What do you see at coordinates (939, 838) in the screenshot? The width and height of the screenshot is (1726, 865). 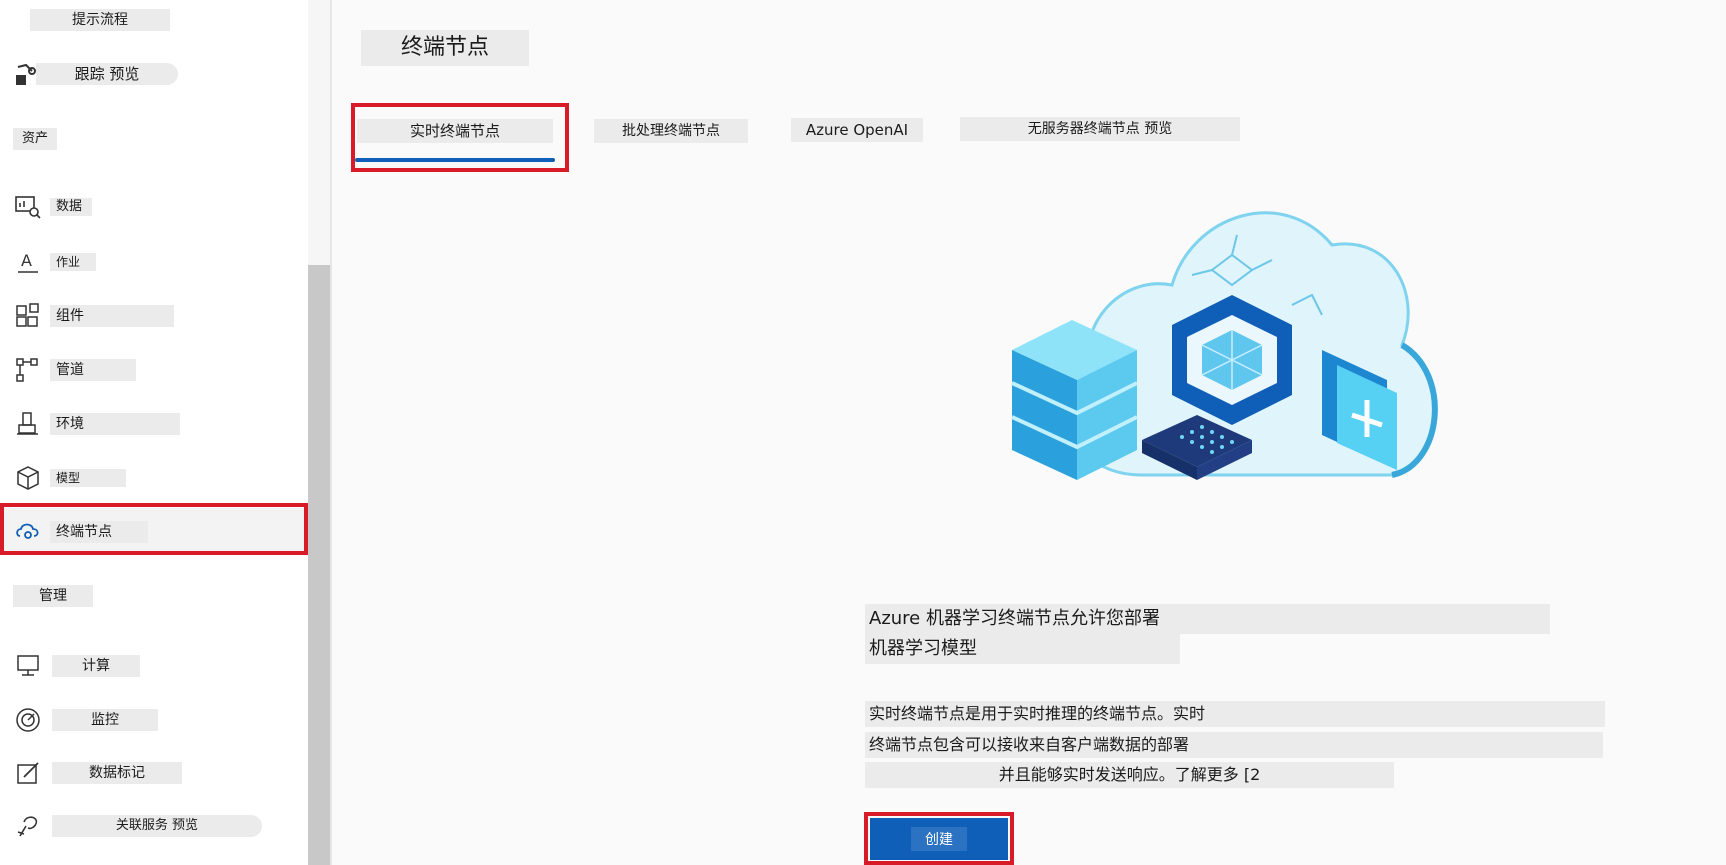 I see `create-button-highlight-box` at bounding box center [939, 838].